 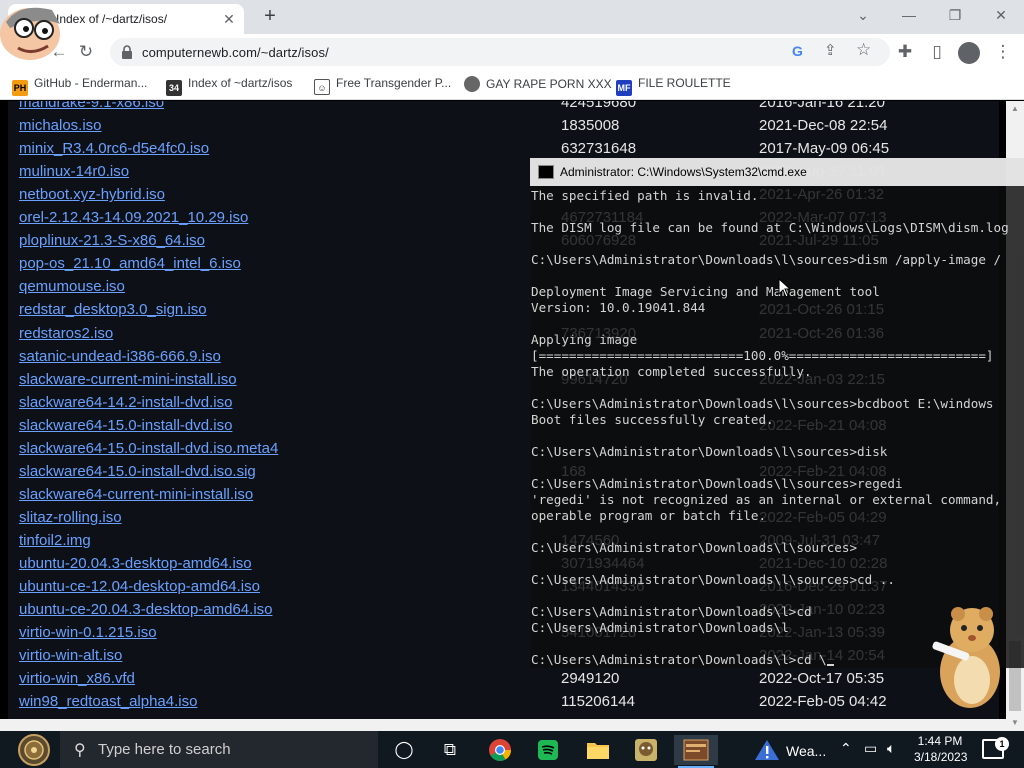 What do you see at coordinates (969, 53) in the screenshot?
I see `profile-avatar-icon` at bounding box center [969, 53].